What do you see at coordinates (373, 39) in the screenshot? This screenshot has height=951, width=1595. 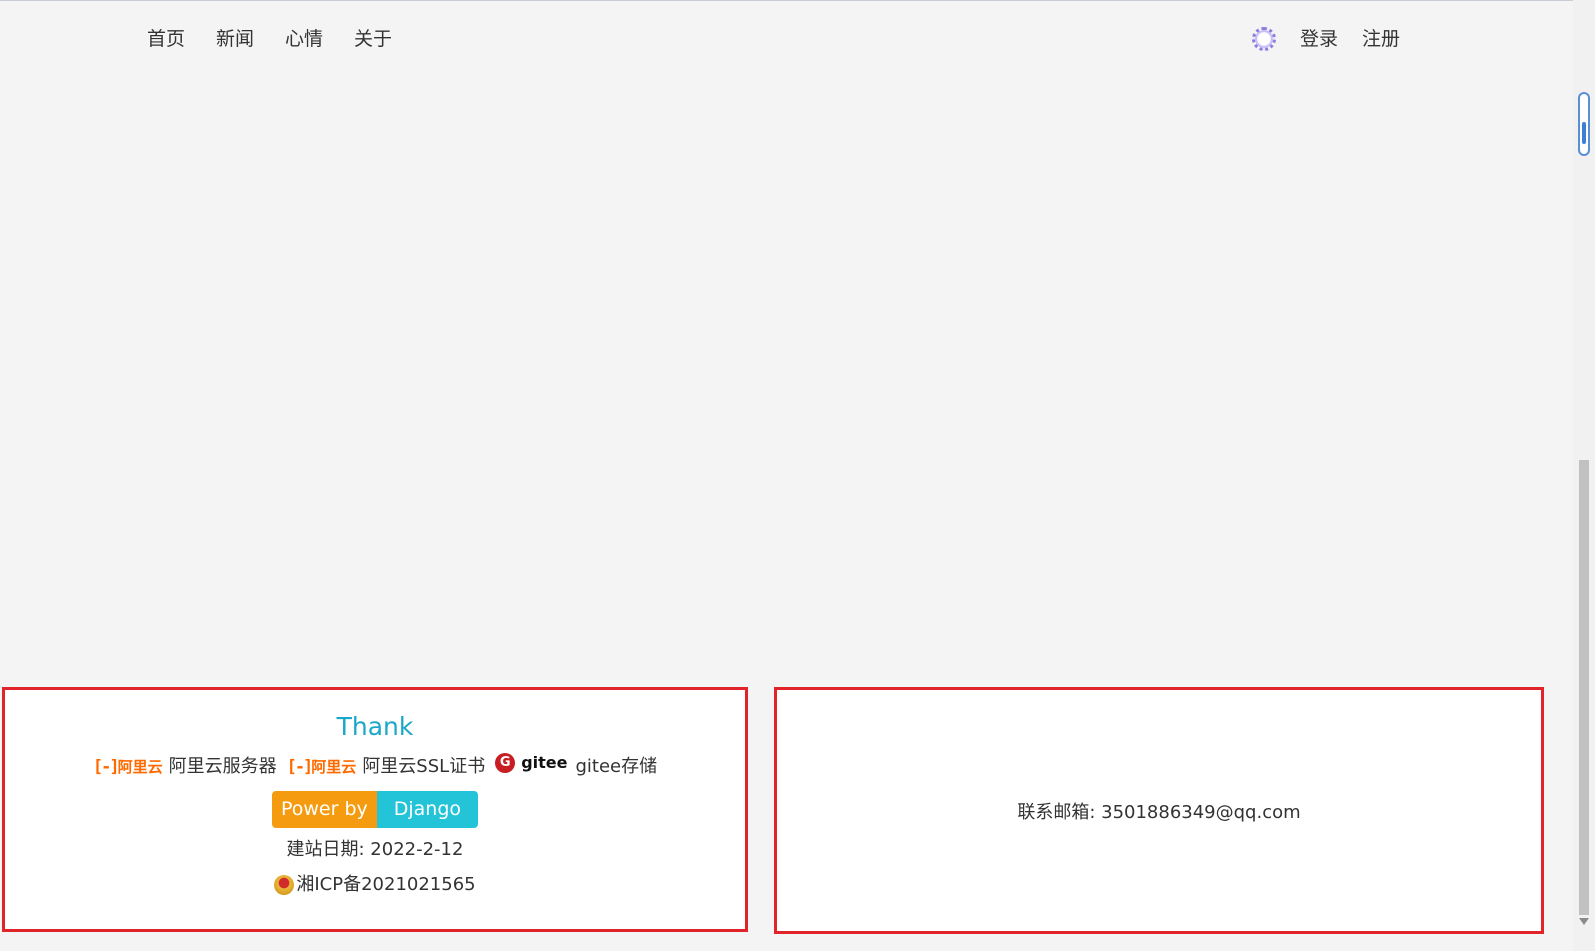 I see `nav-about: 关于` at bounding box center [373, 39].